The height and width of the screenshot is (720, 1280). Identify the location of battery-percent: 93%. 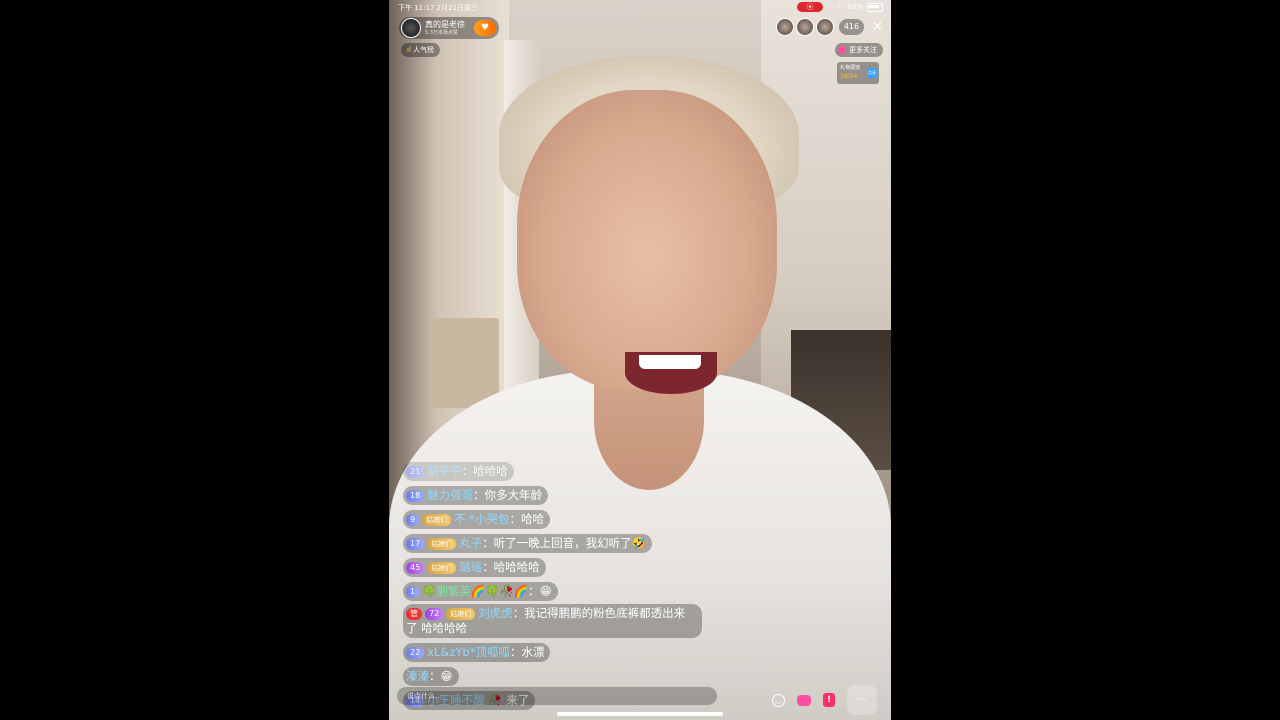
(855, 7).